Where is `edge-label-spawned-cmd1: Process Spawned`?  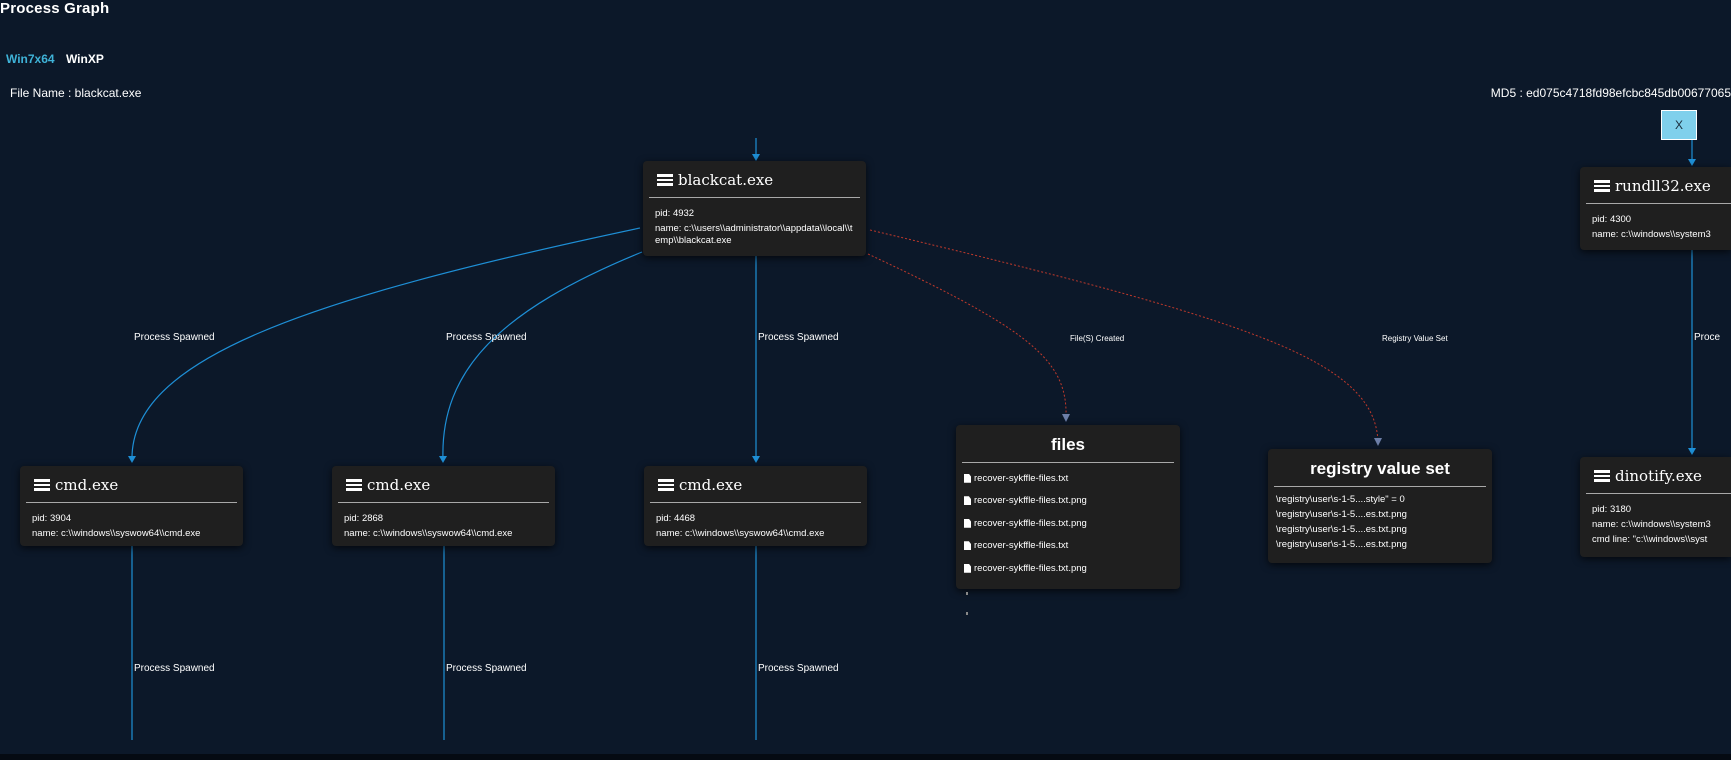
edge-label-spawned-cmd1: Process Spawned is located at coordinates (174, 337).